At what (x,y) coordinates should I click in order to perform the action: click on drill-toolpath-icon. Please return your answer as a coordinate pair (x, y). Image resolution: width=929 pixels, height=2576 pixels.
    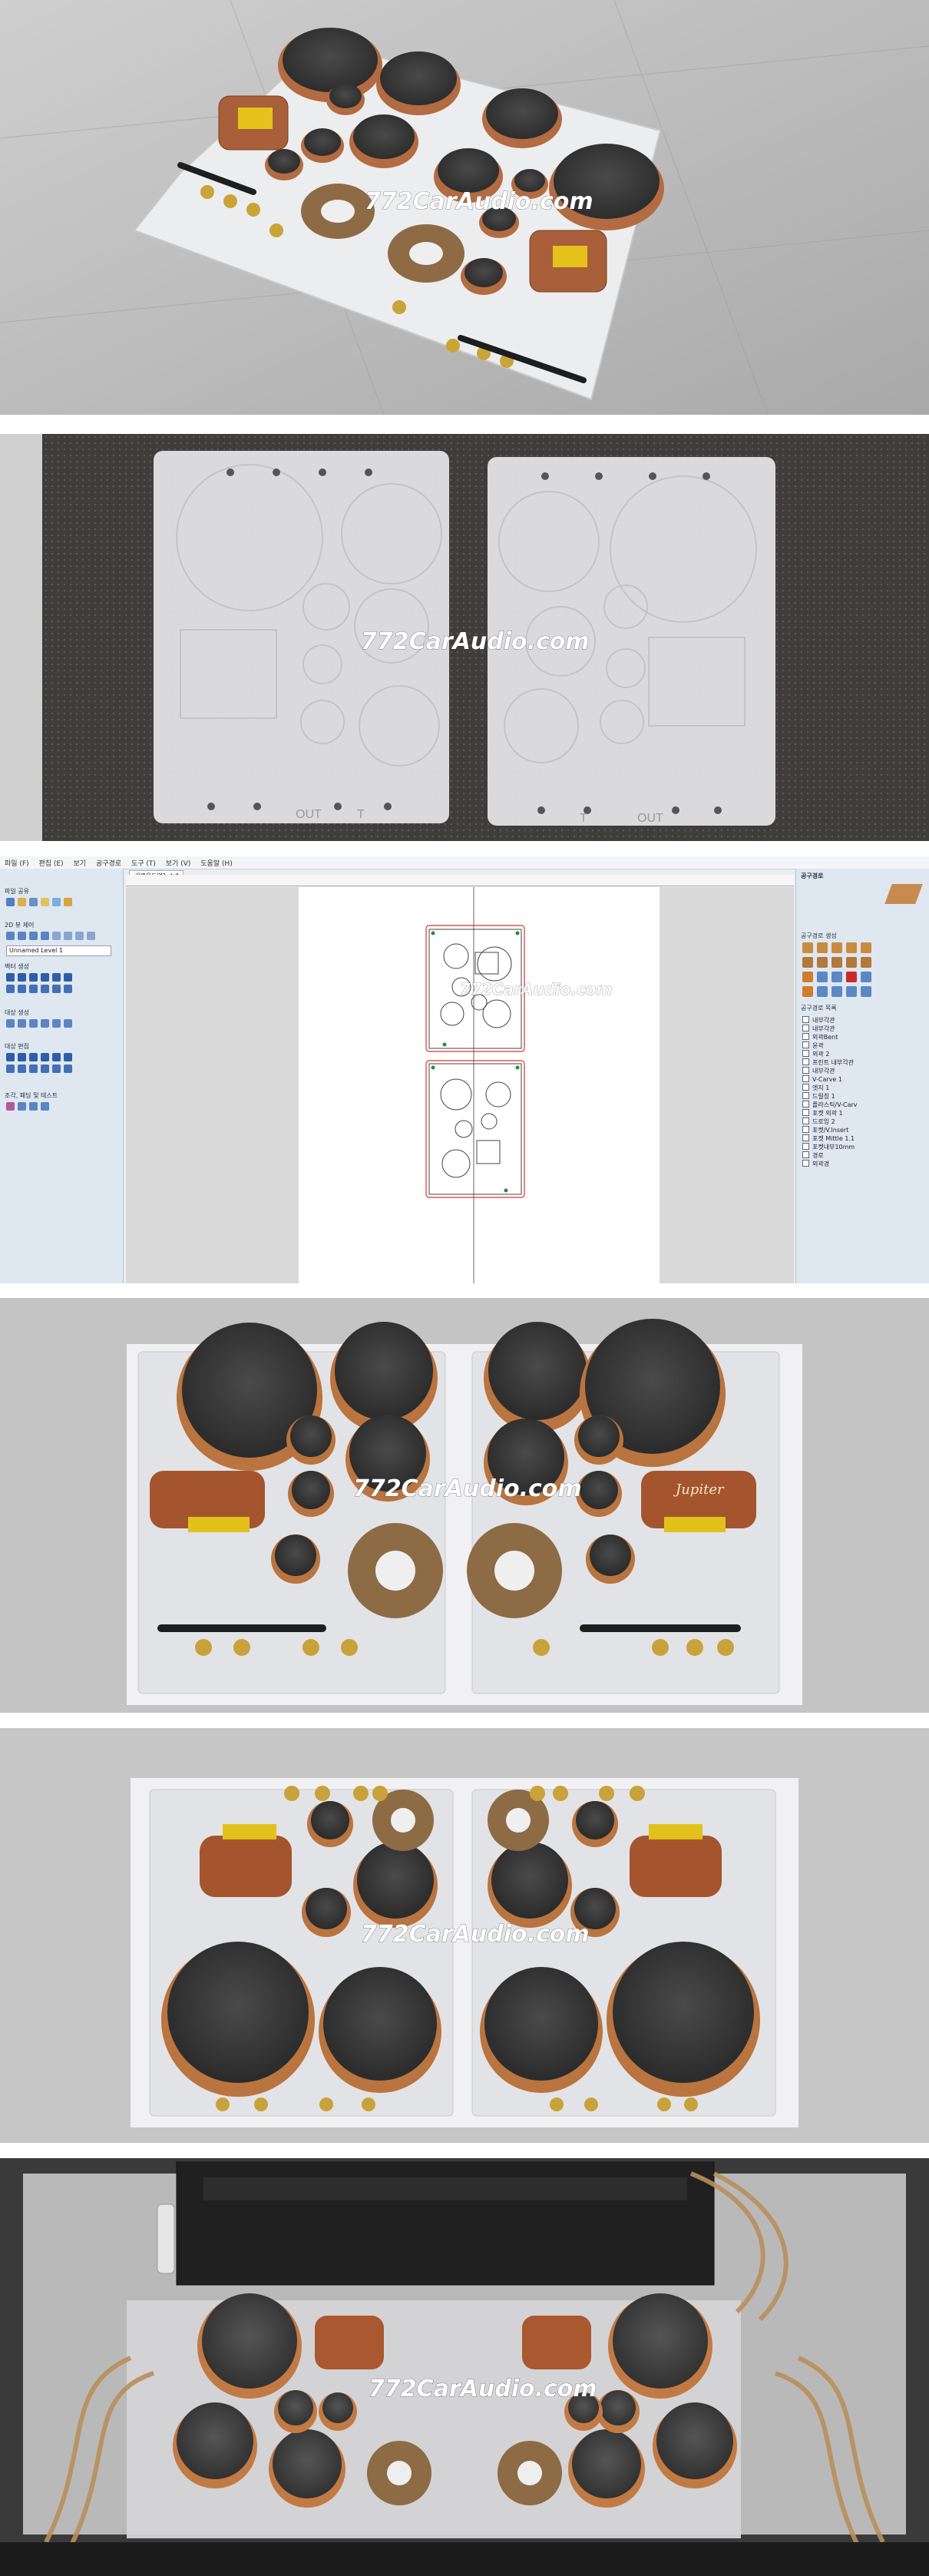
    Looking at the image, I should click on (836, 948).